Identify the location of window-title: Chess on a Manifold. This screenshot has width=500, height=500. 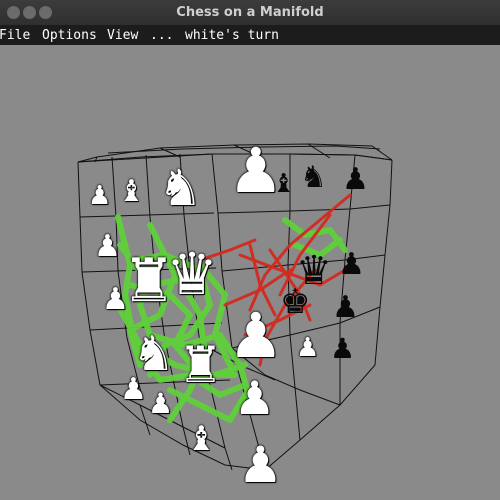
(250, 12).